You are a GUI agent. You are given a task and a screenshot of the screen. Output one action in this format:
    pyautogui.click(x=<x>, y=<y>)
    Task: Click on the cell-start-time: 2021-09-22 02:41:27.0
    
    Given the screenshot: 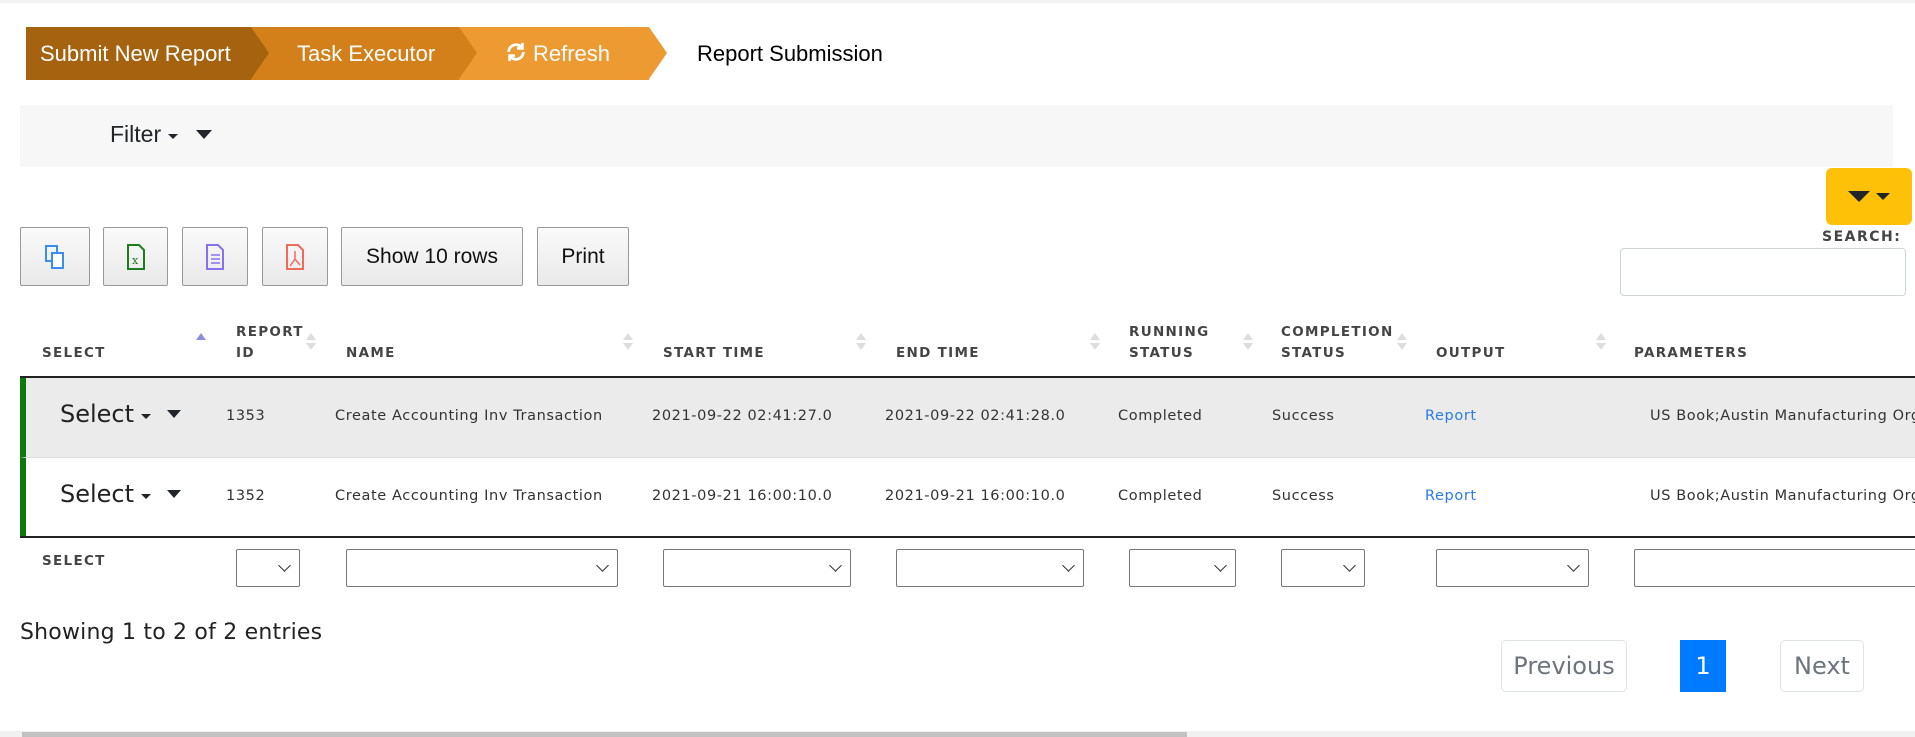 What is the action you would take?
    pyautogui.click(x=742, y=416)
    